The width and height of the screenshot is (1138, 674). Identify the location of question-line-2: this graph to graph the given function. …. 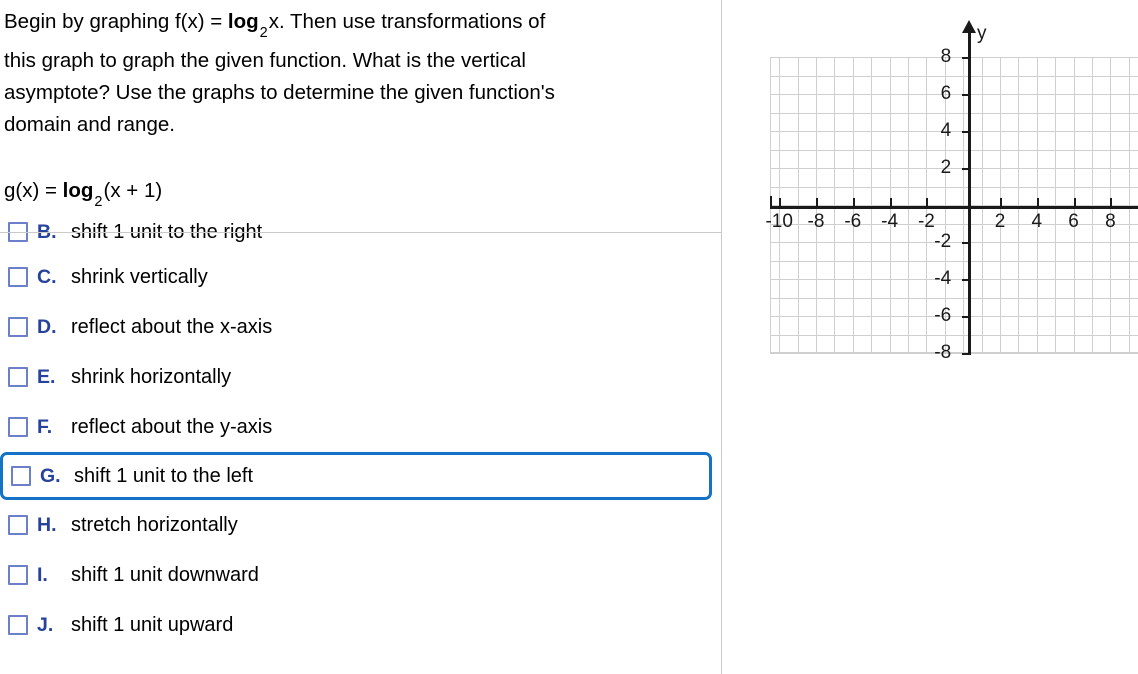
(265, 61).